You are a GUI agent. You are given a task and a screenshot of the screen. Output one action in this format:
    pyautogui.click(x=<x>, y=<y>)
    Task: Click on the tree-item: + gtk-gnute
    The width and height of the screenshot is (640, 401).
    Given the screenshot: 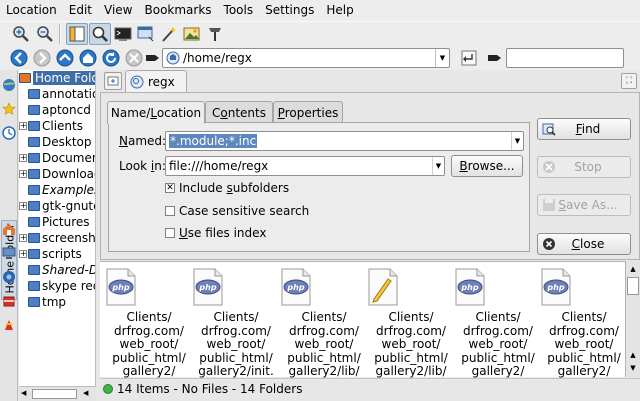 What is the action you would take?
    pyautogui.click(x=57, y=206)
    